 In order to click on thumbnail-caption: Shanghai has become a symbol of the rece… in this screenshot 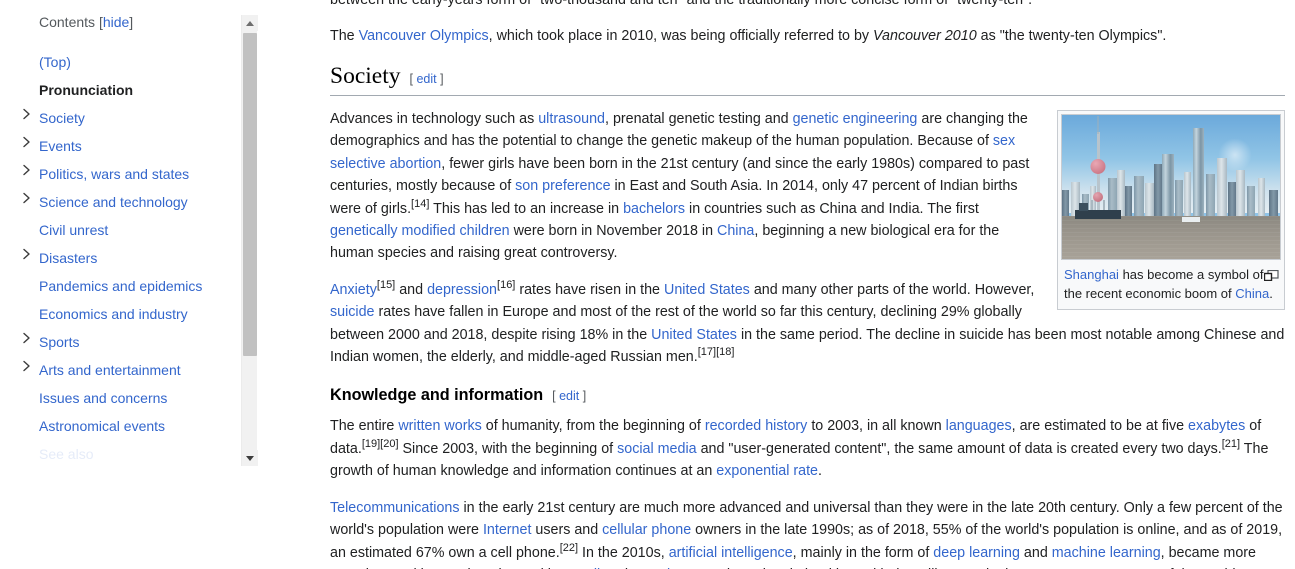, I will do `click(1171, 283)`.